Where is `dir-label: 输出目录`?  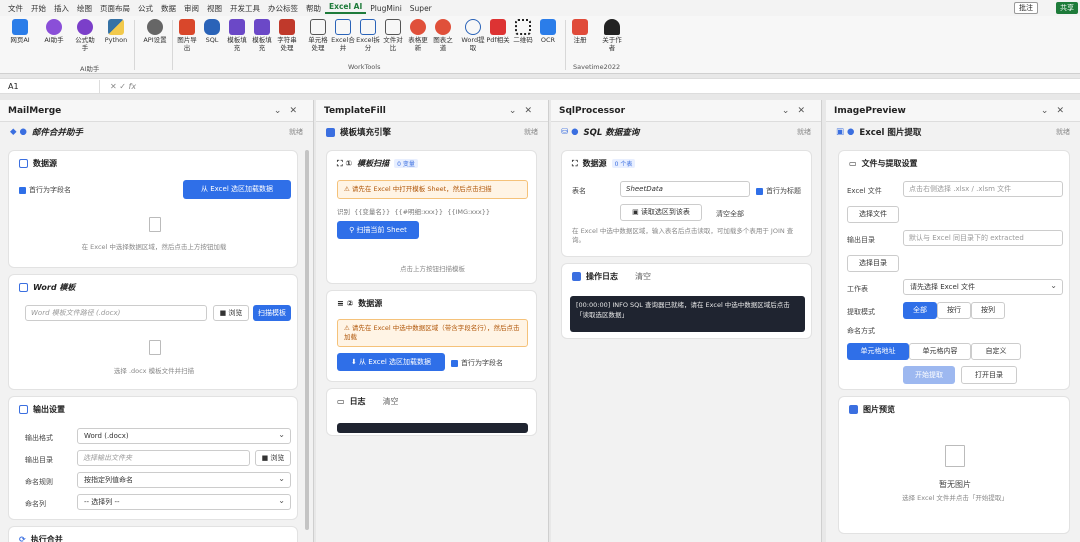 dir-label: 输出目录 is located at coordinates (39, 460).